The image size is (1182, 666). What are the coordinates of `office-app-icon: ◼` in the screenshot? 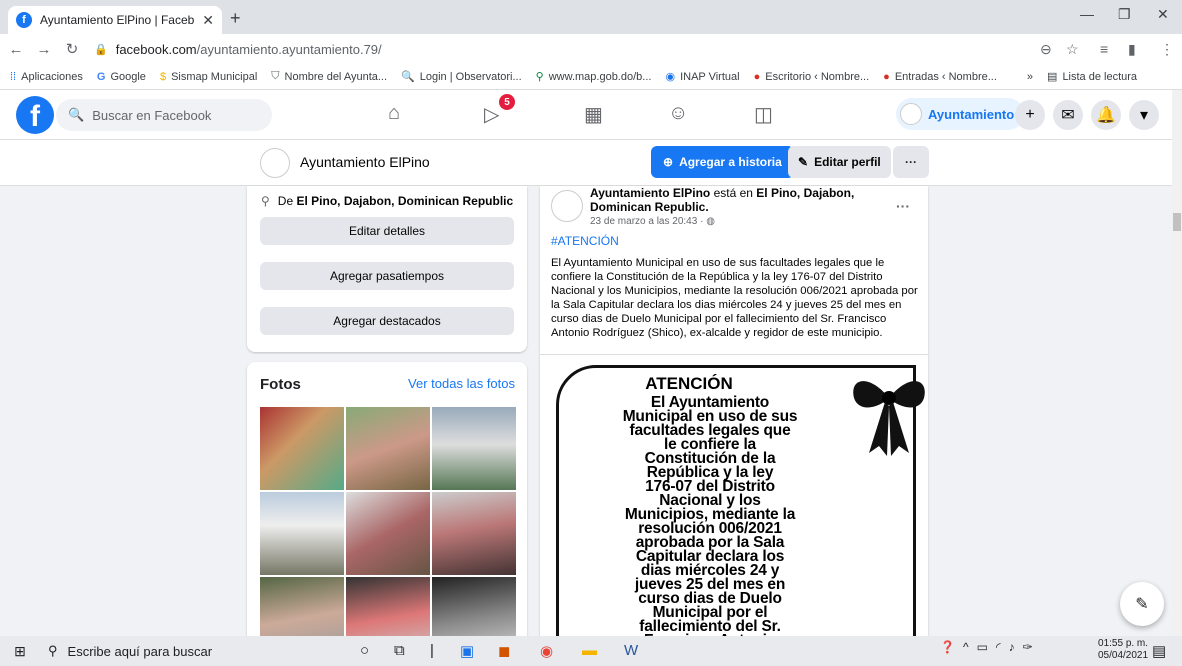 It's located at (504, 651).